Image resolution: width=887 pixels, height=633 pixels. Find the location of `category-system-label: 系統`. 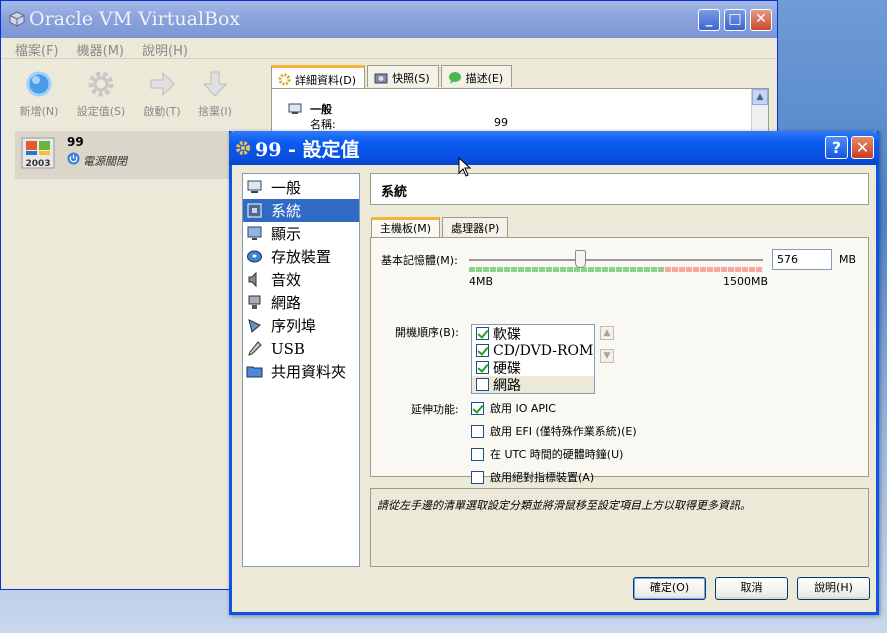

category-system-label: 系統 is located at coordinates (286, 211).